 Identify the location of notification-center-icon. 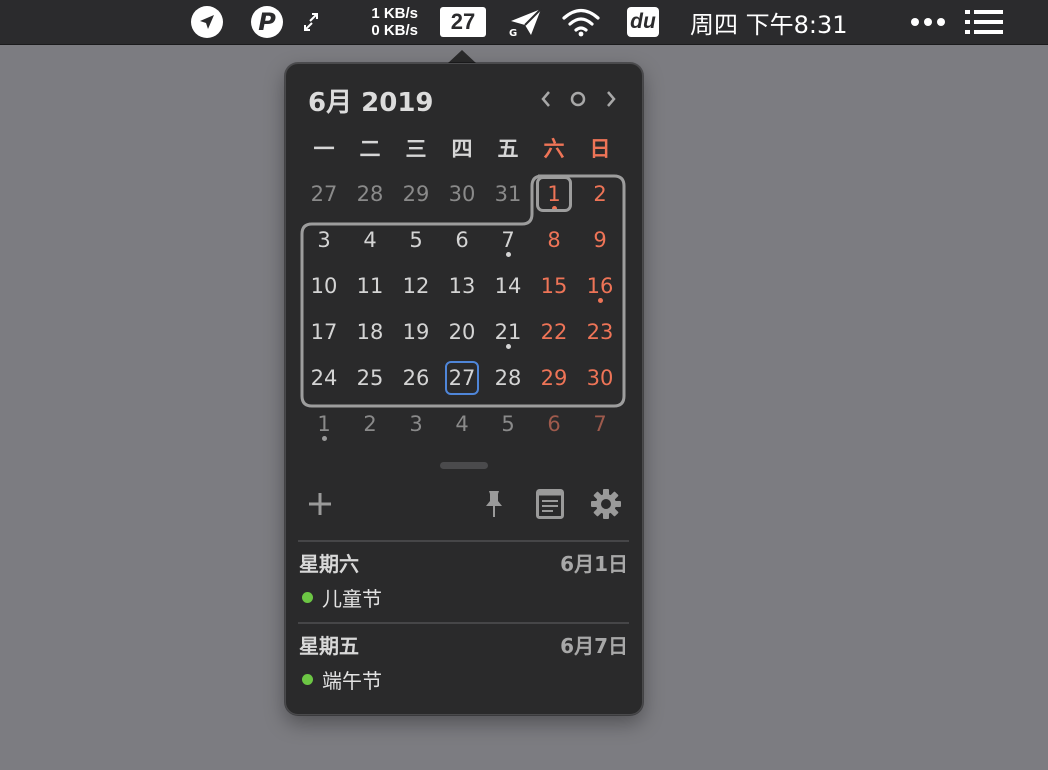
(984, 22).